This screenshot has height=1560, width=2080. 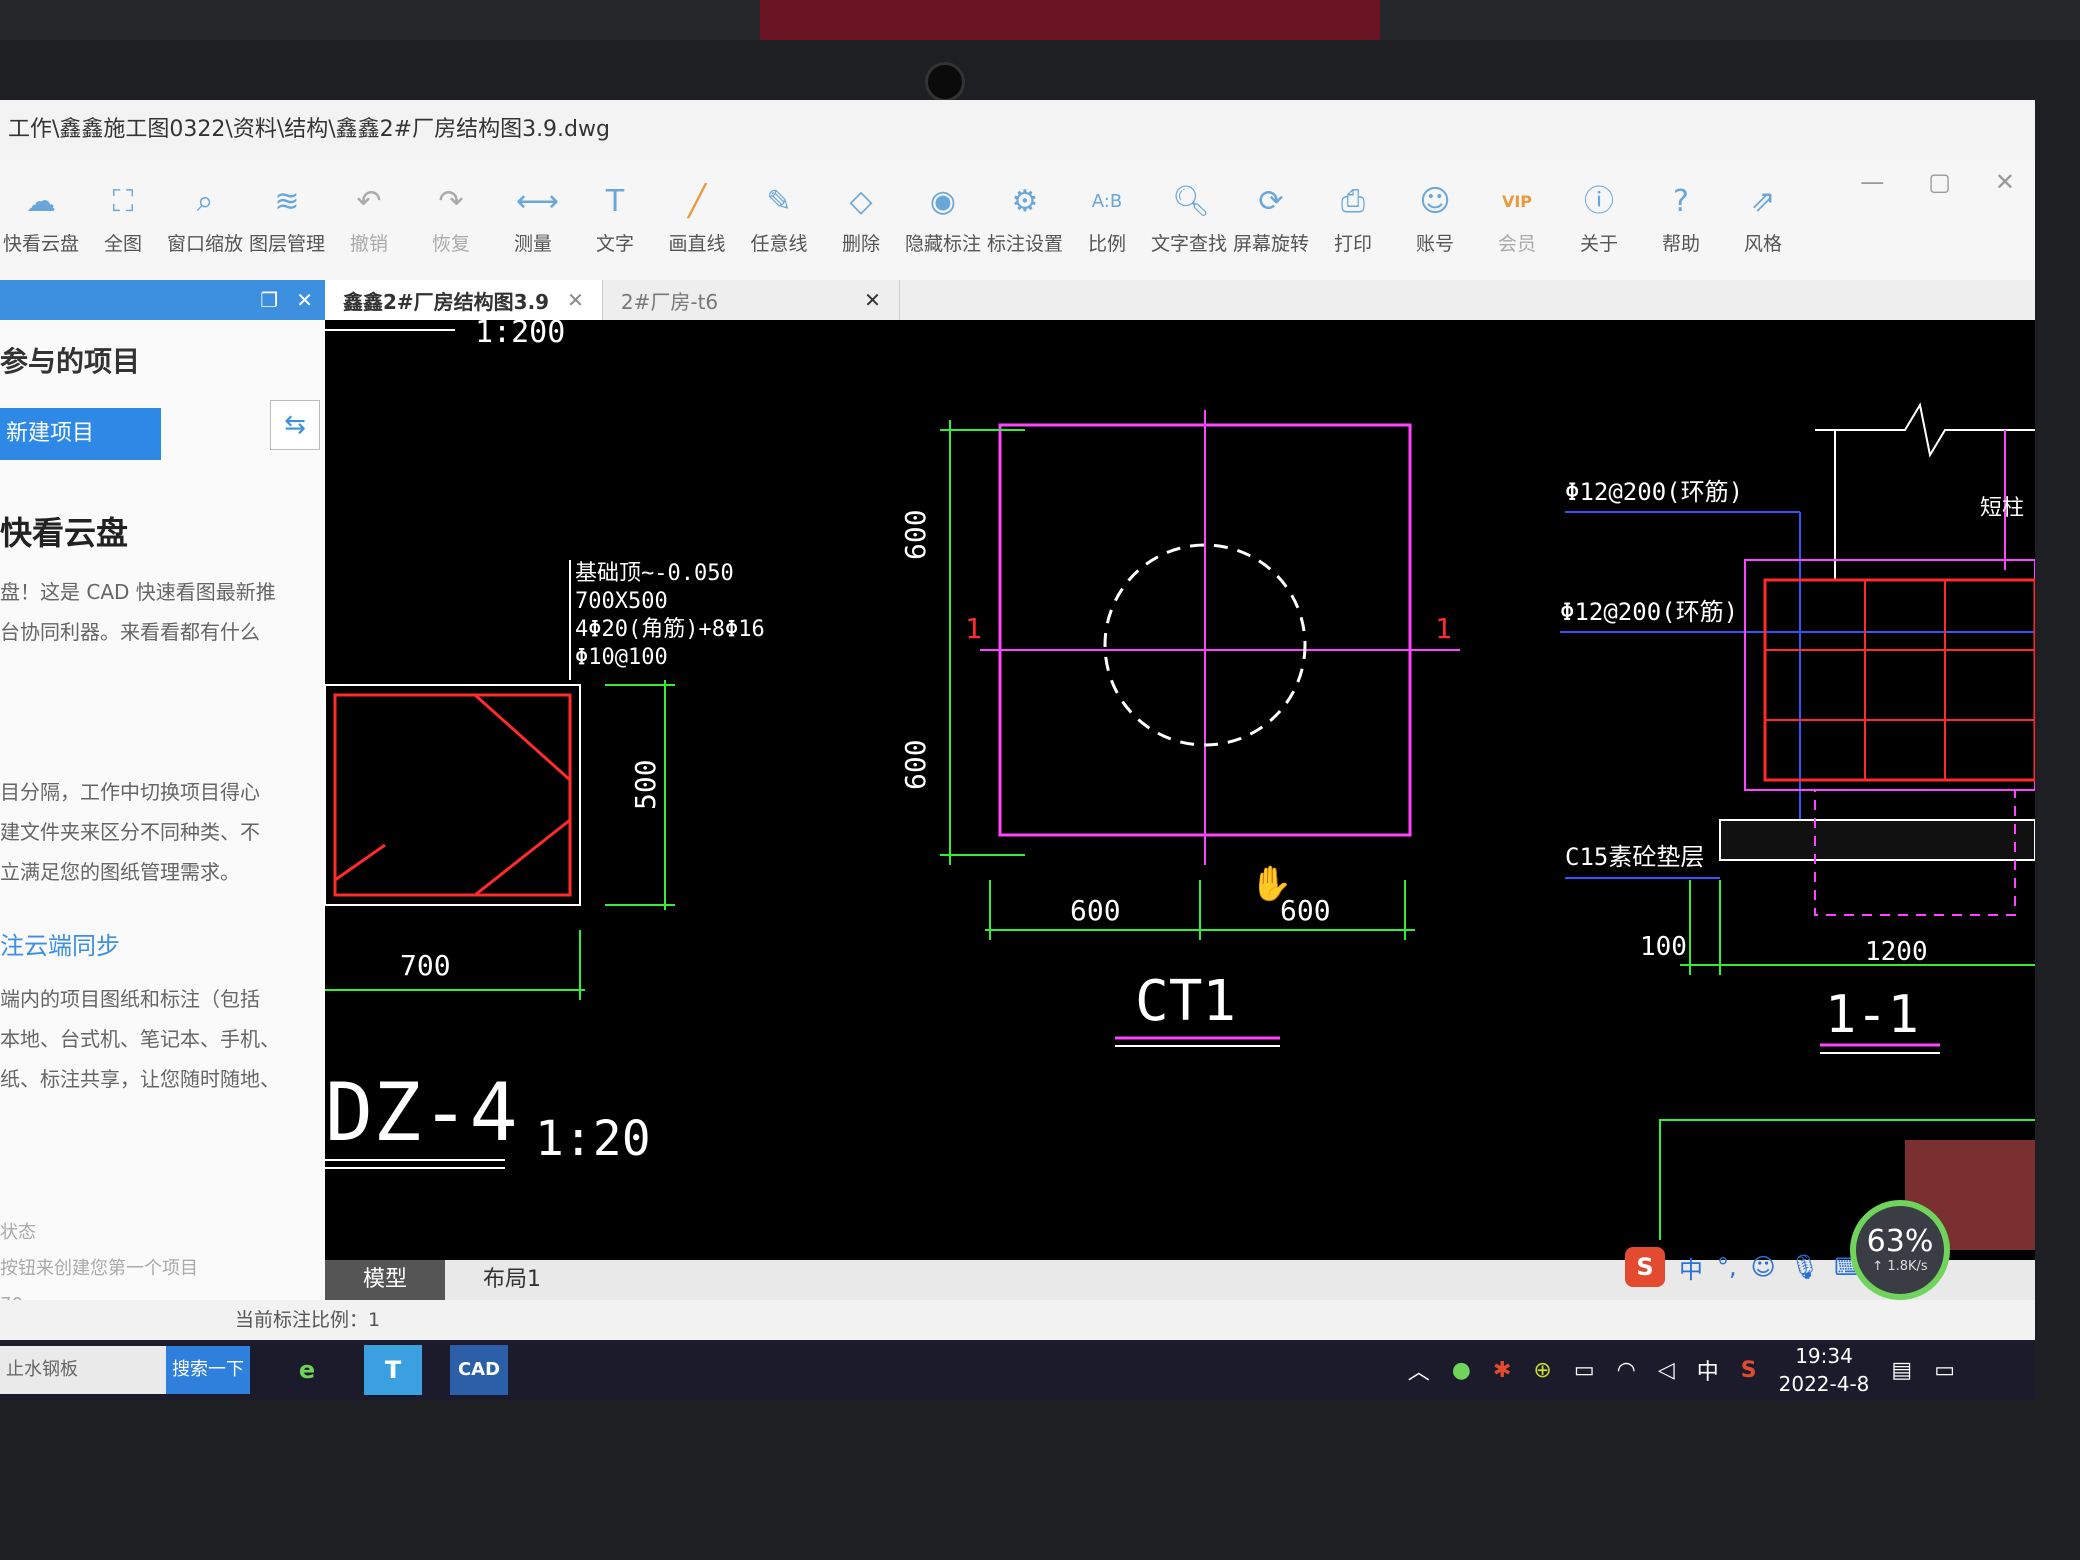 I want to click on volume-icon: ◁, so click(x=1666, y=1370).